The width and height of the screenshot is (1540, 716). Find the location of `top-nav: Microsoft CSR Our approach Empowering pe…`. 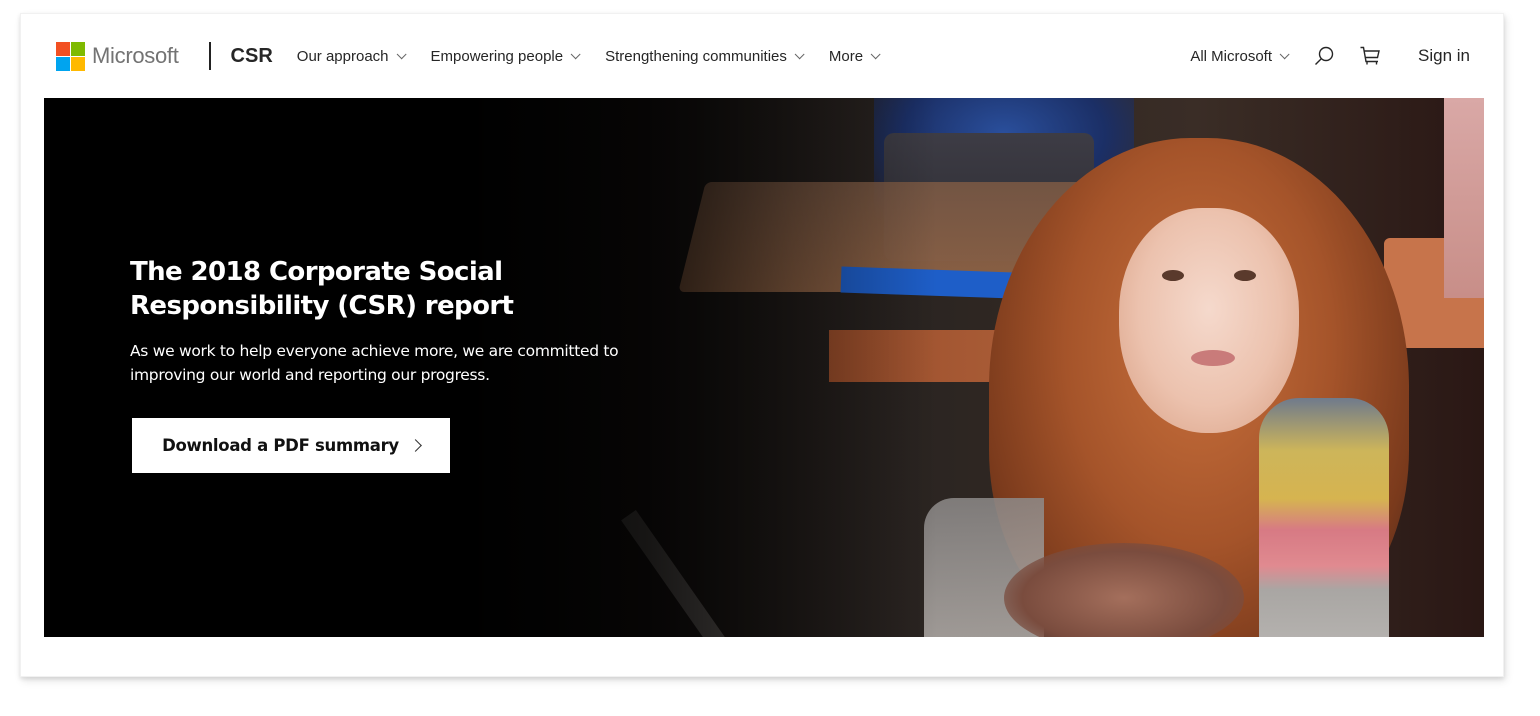

top-nav: Microsoft CSR Our approach Empowering pe… is located at coordinates (765, 56).